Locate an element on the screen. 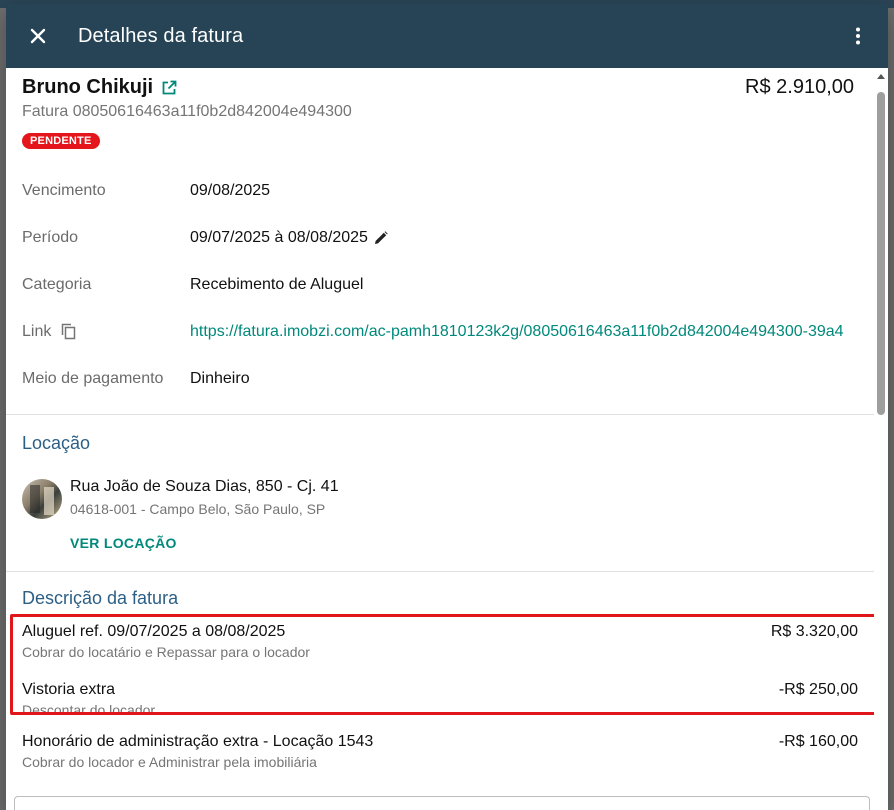 The image size is (894, 810). location-subaddress: 04618-001 - Campo Belo, São Paulo, SP is located at coordinates (198, 509).